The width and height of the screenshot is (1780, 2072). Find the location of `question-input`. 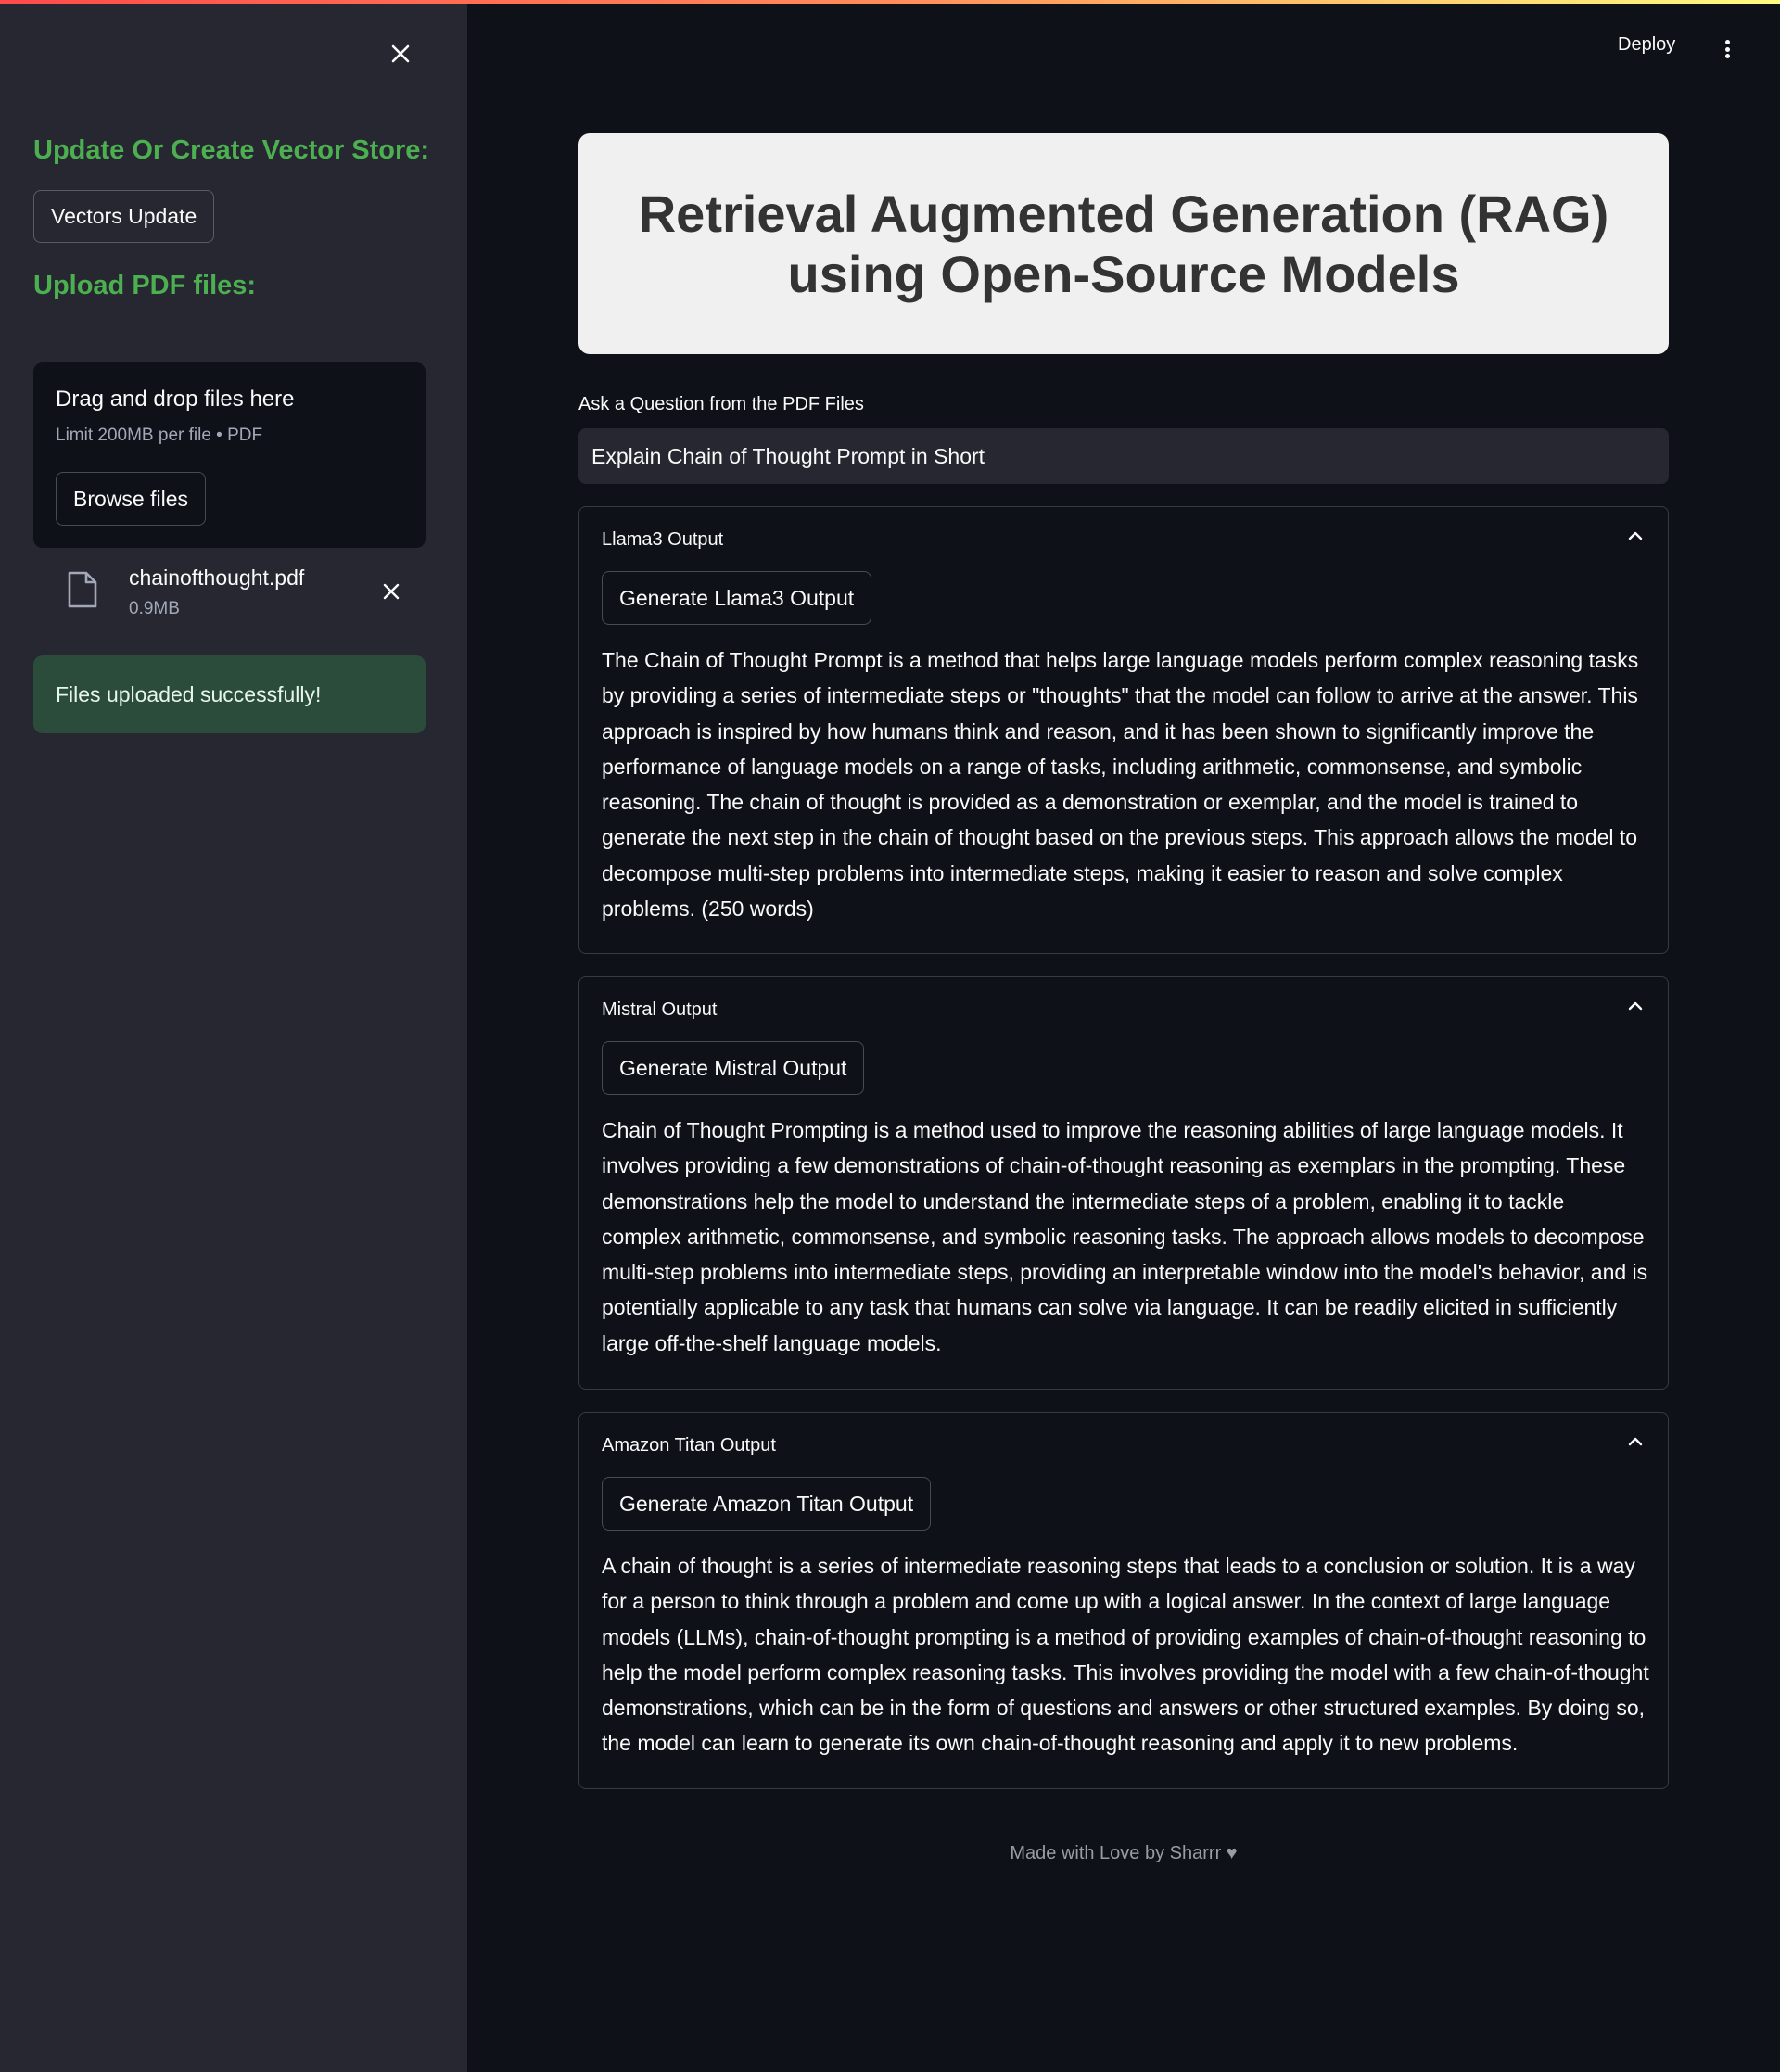

question-input is located at coordinates (1123, 456).